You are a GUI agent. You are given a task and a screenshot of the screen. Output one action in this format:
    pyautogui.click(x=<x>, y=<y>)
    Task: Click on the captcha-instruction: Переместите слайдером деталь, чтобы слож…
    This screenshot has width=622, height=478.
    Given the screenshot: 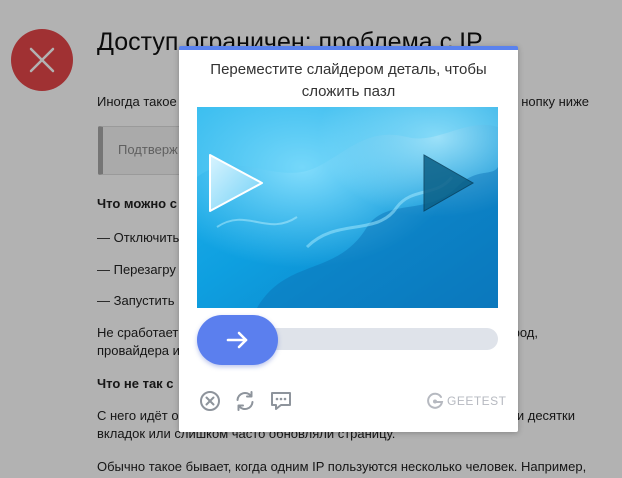 What is the action you would take?
    pyautogui.click(x=348, y=81)
    